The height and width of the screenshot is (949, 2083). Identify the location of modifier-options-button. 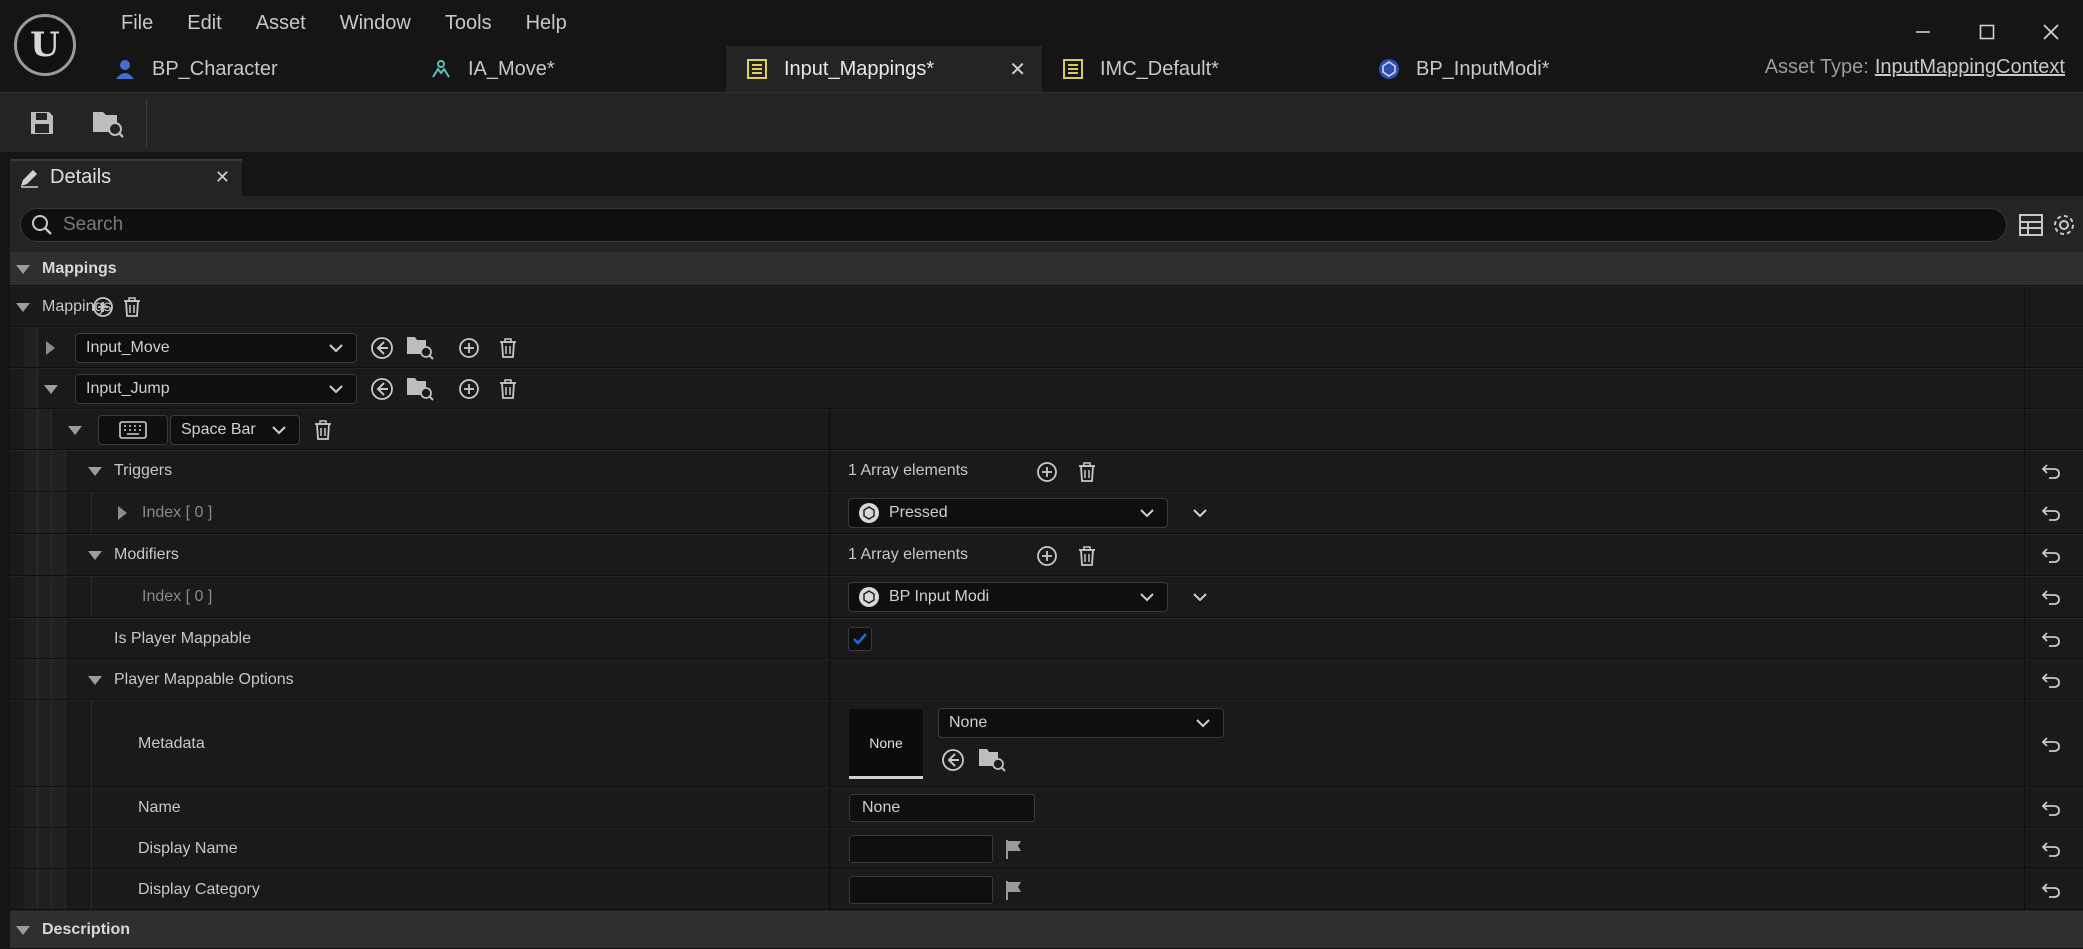
(1200, 597).